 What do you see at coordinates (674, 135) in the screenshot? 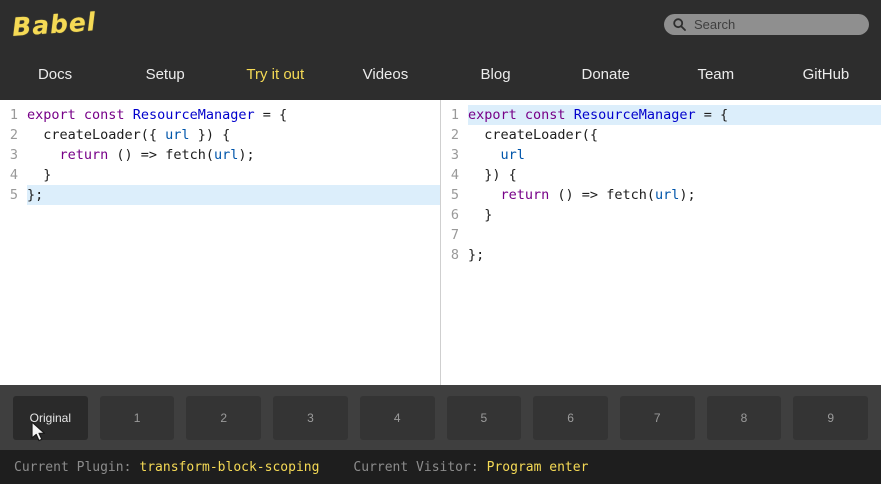
I see `code-content: createLoader({` at bounding box center [674, 135].